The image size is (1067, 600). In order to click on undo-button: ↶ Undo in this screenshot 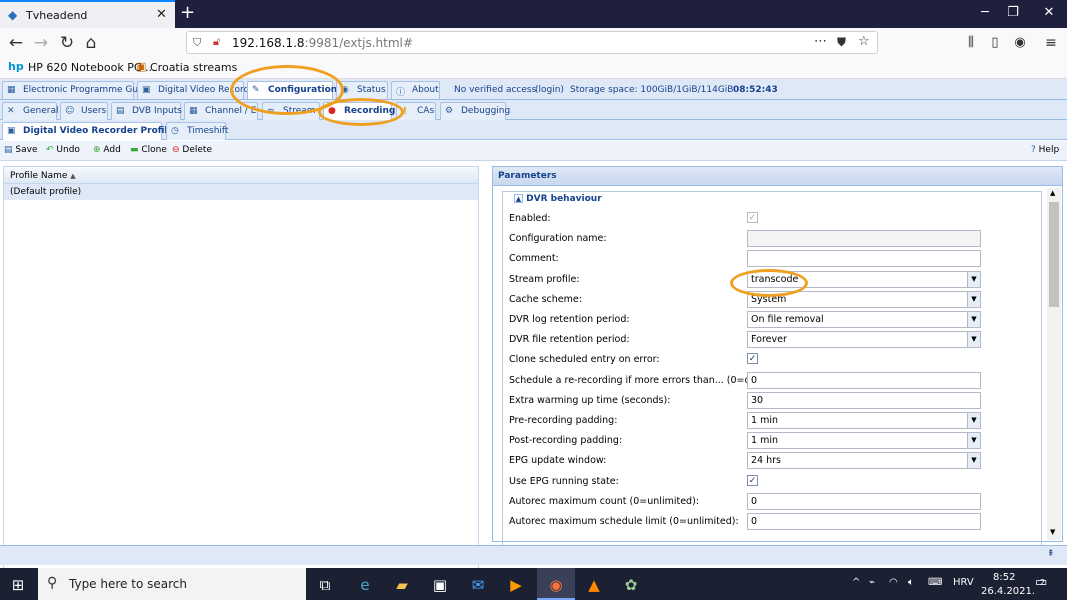, I will do `click(63, 150)`.